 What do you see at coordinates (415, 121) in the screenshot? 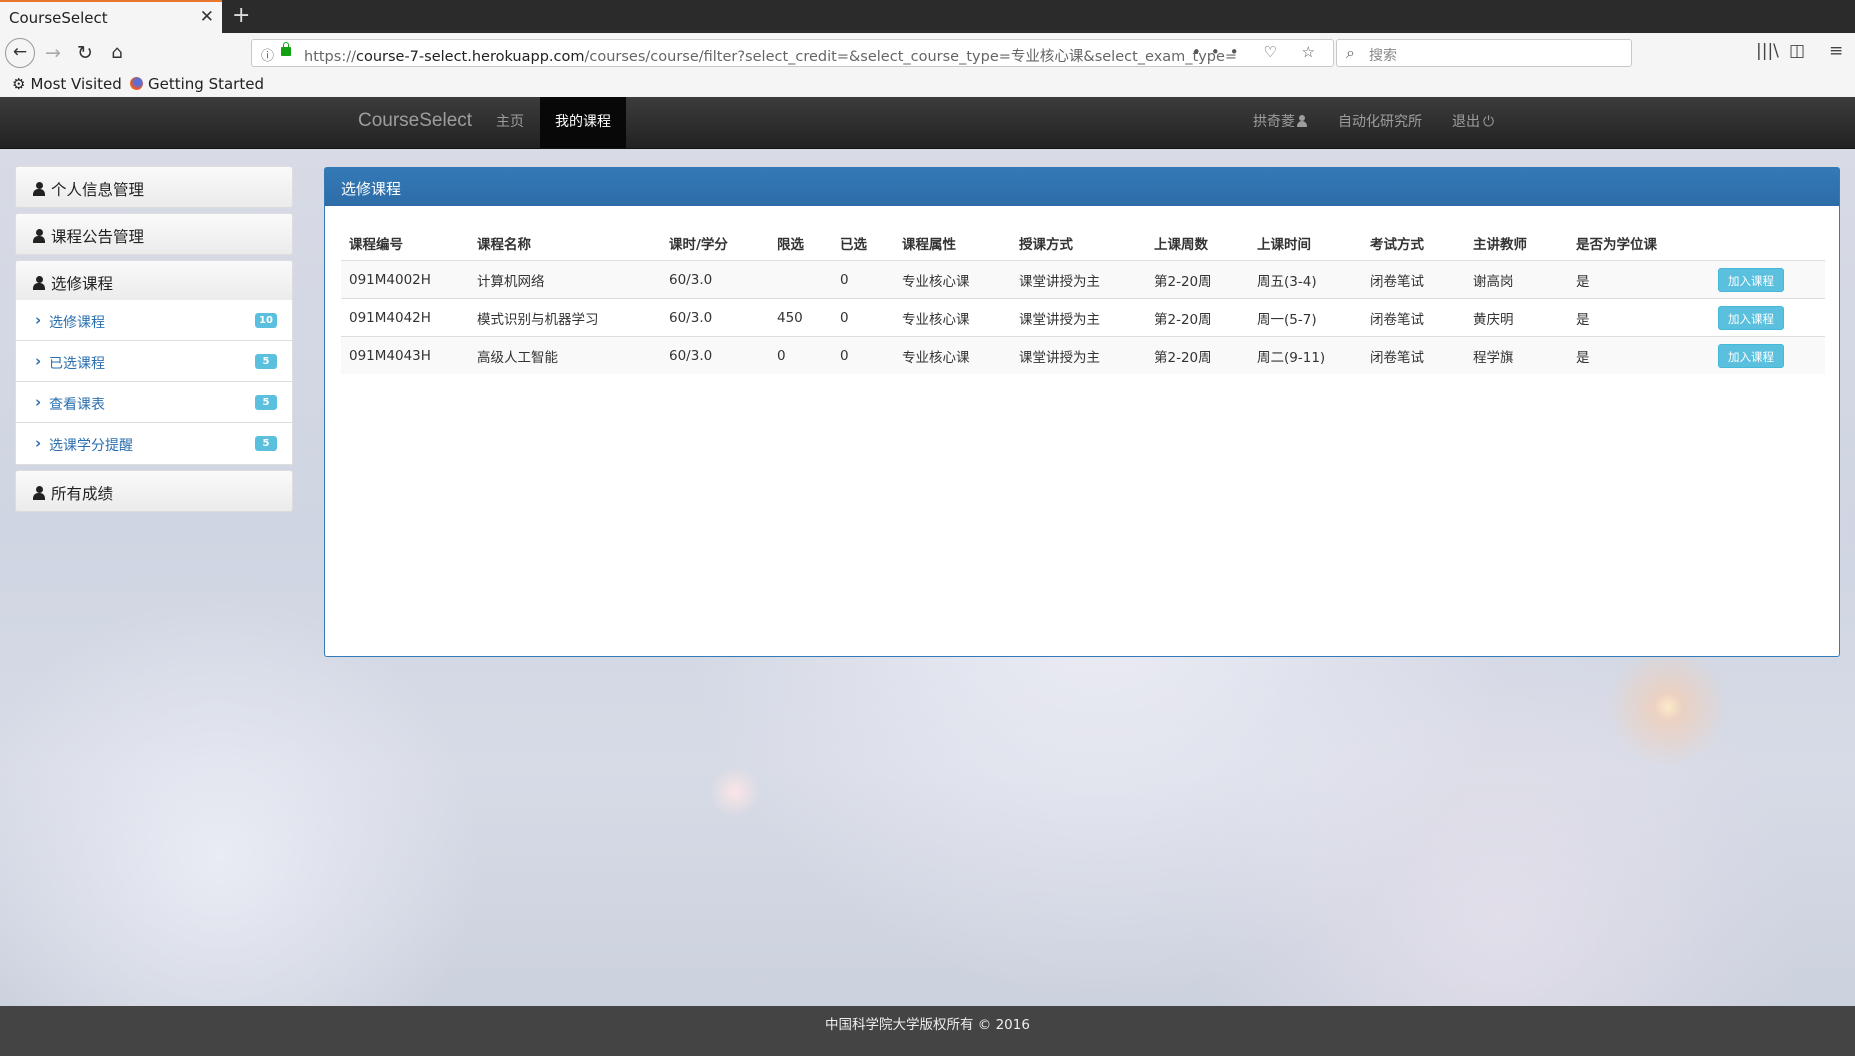
I see `brand-link: CourseSelect` at bounding box center [415, 121].